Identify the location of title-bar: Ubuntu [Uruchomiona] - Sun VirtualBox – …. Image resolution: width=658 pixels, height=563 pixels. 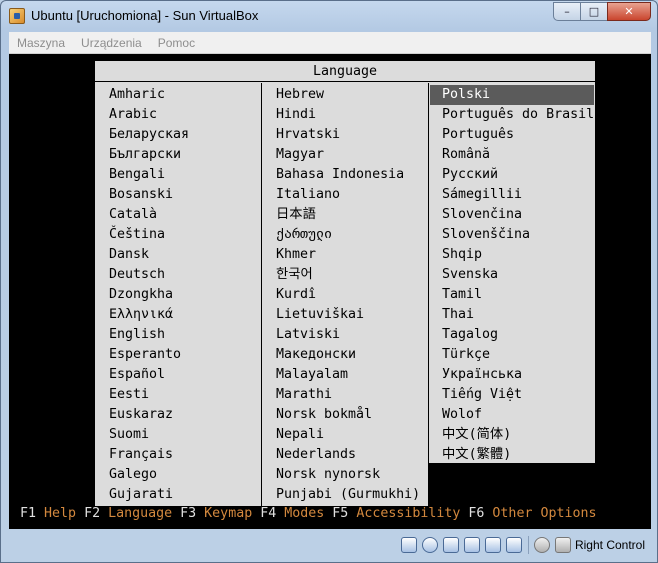
(329, 16).